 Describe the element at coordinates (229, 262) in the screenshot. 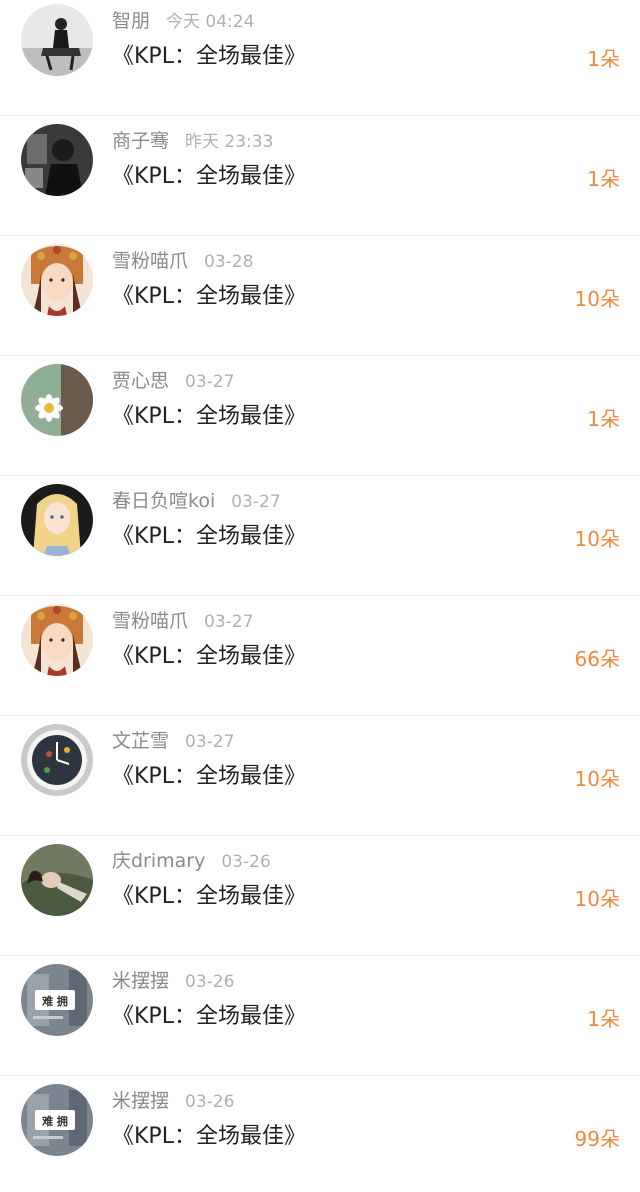

I see `timestamp: 03-28` at that location.